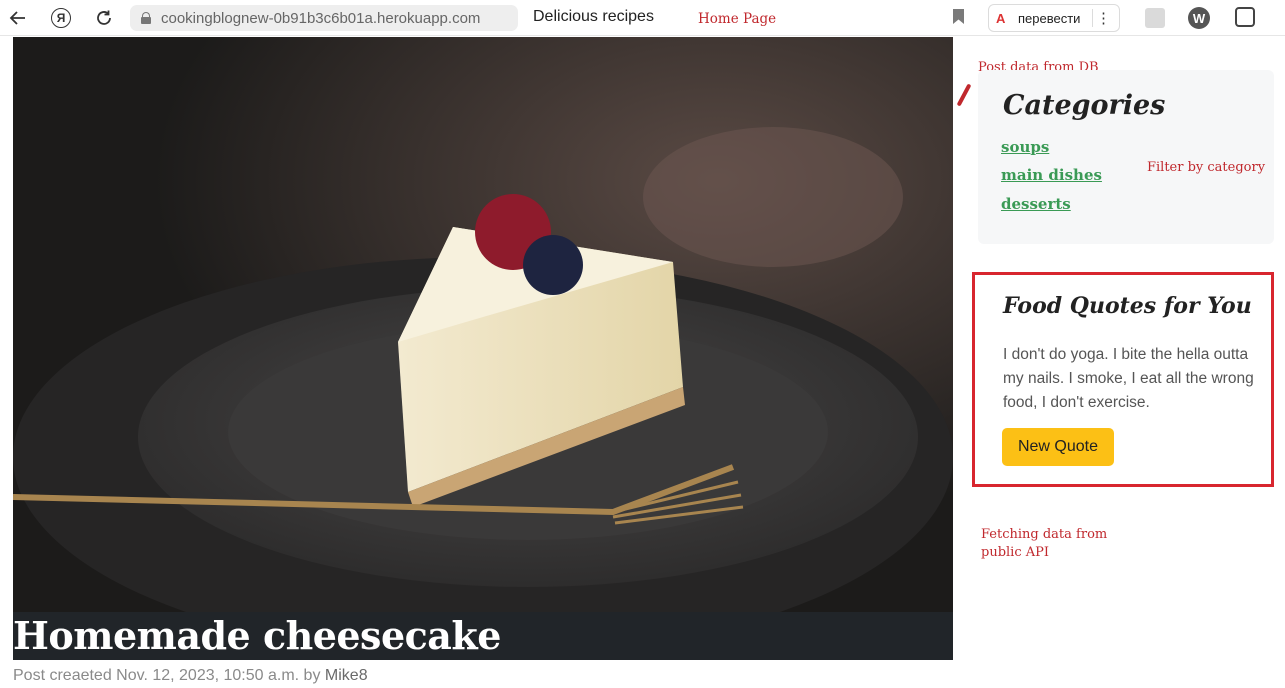 Image resolution: width=1285 pixels, height=688 pixels. What do you see at coordinates (1155, 18) in the screenshot?
I see `extension-icon` at bounding box center [1155, 18].